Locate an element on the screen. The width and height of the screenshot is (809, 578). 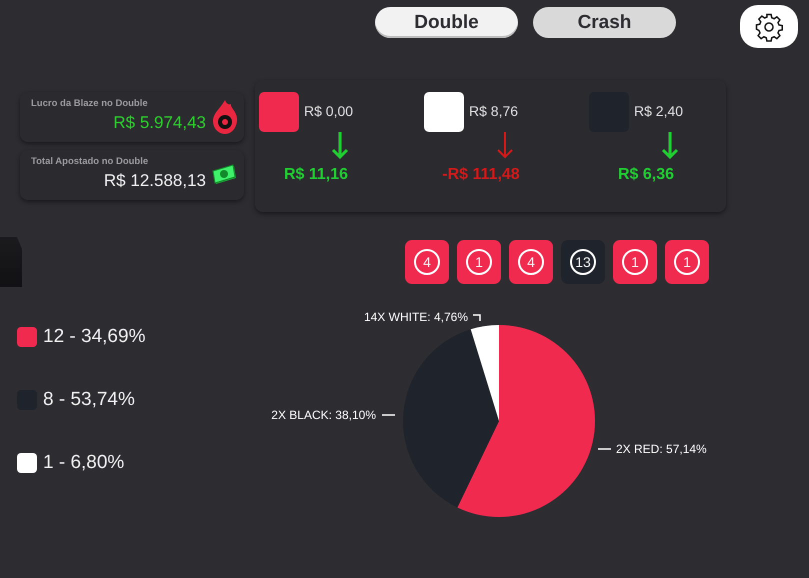
bet-amount: R$ 0,00 is located at coordinates (329, 111).